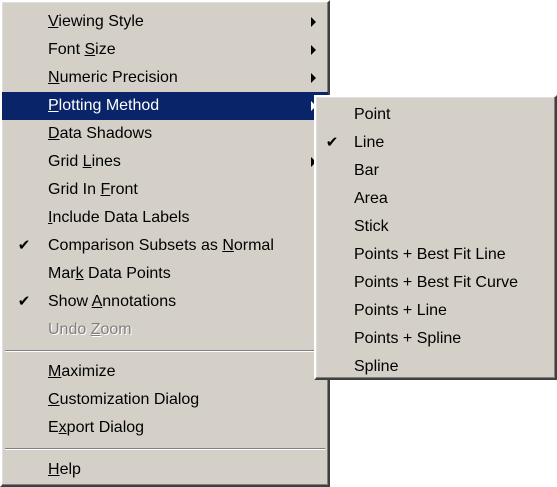  What do you see at coordinates (104, 105) in the screenshot?
I see `menu-item-label: Plotting Method` at bounding box center [104, 105].